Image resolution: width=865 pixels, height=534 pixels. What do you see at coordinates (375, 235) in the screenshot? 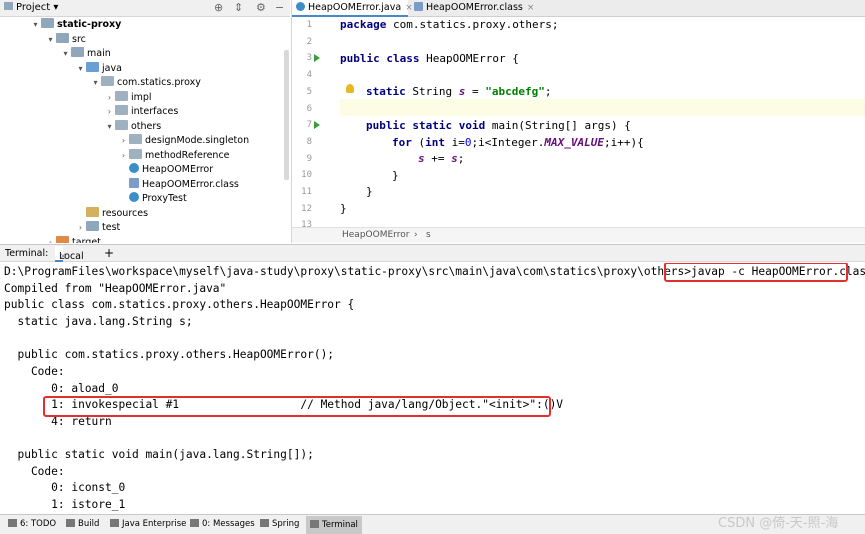
I see `breadcrumb-item: HeapOOMError` at bounding box center [375, 235].